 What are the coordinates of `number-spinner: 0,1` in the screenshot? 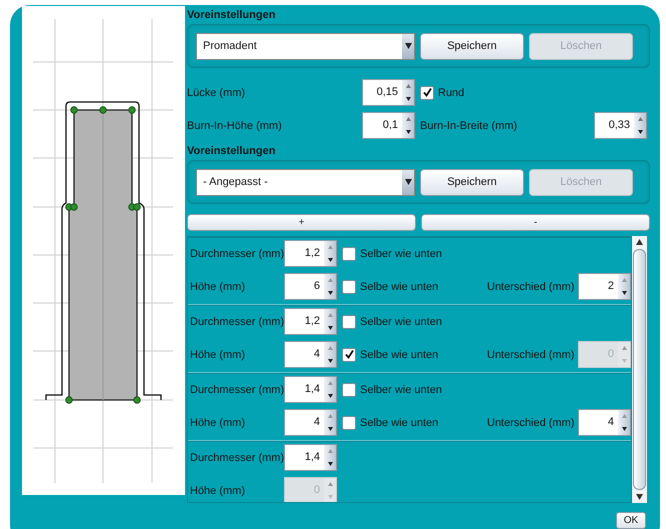 It's located at (388, 125).